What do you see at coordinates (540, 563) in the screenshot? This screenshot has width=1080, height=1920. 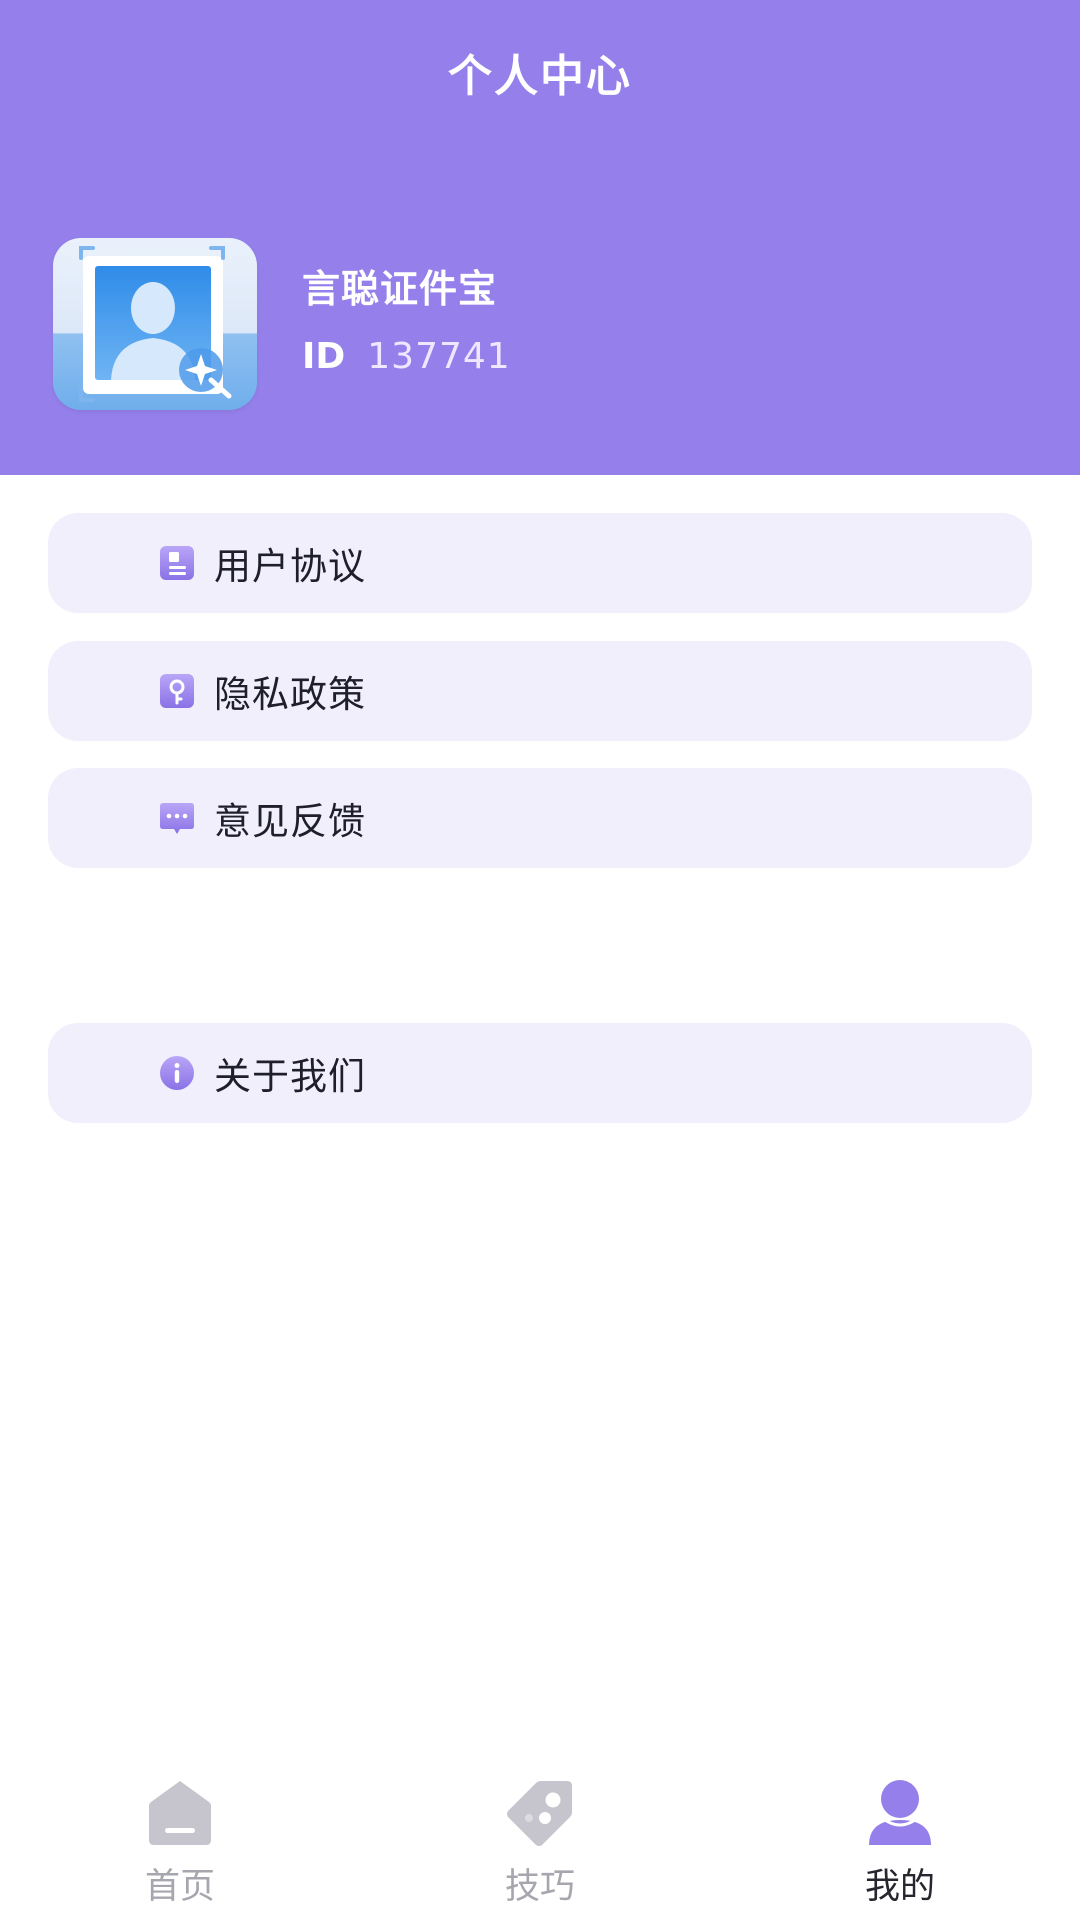 I see `menu-item-user-agreement: 用户协议` at bounding box center [540, 563].